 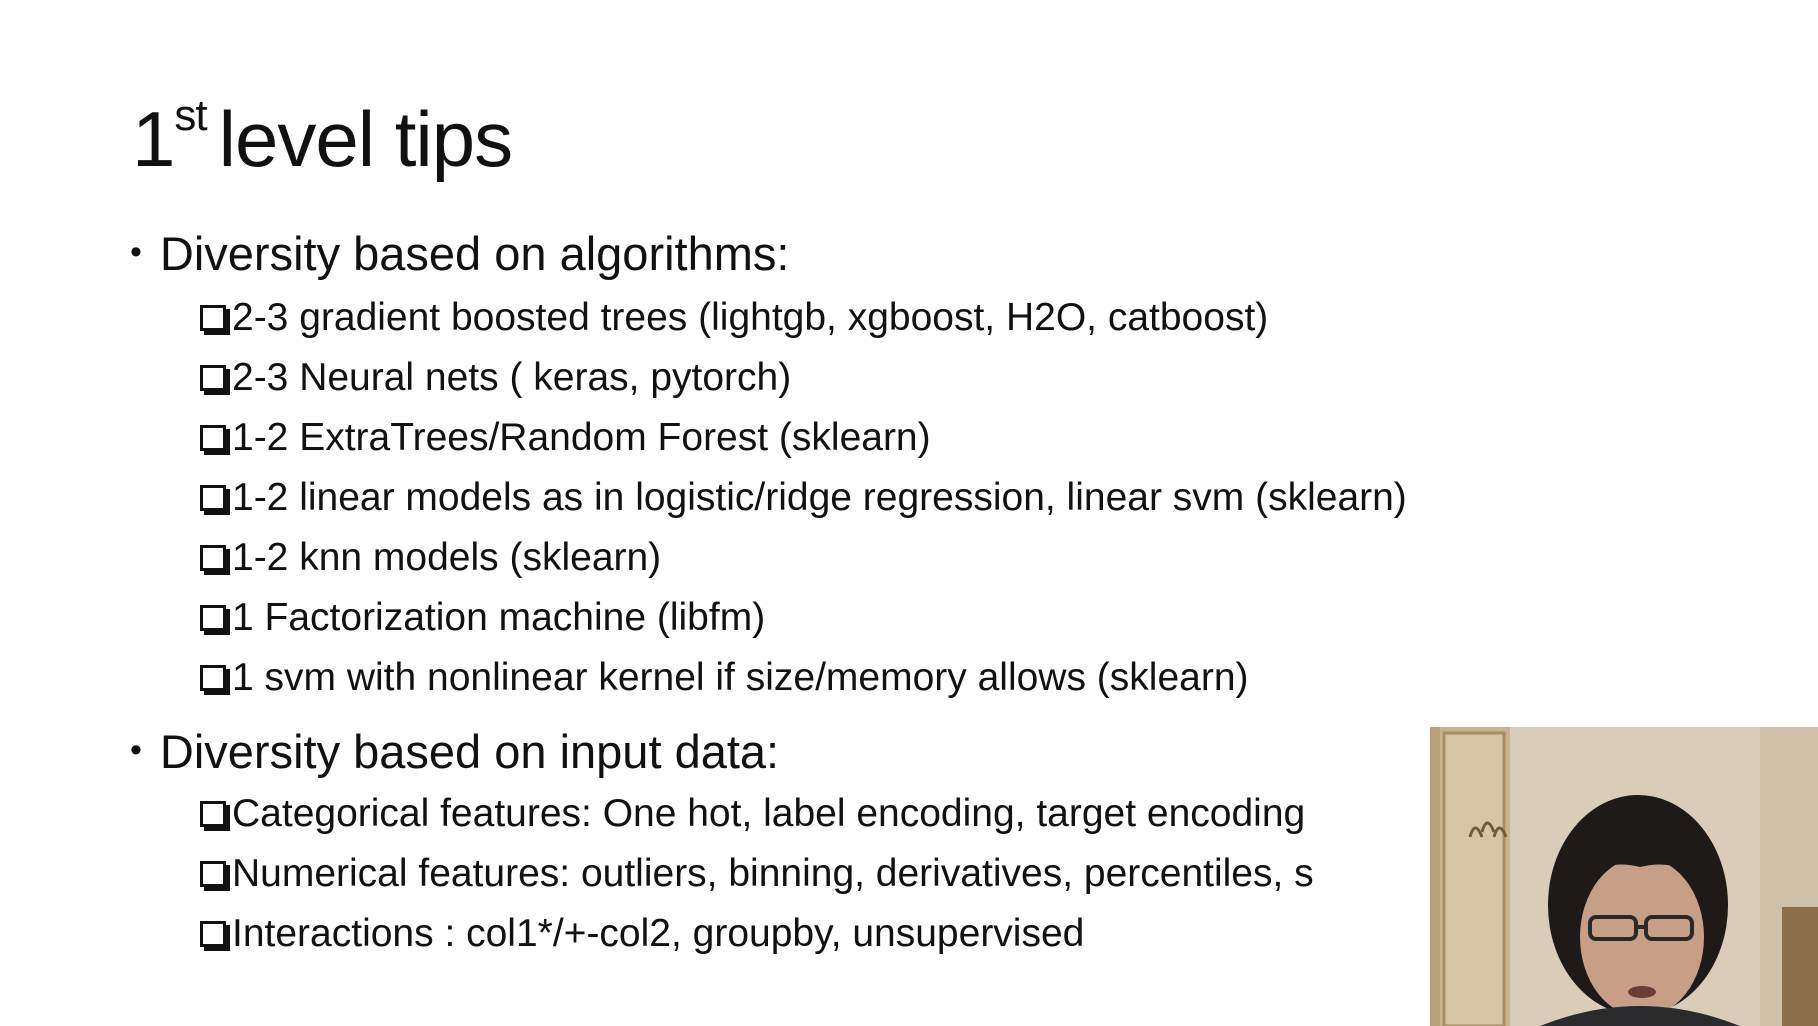 I want to click on list-item: 1-2 knn models (sklearn), so click(x=430, y=557).